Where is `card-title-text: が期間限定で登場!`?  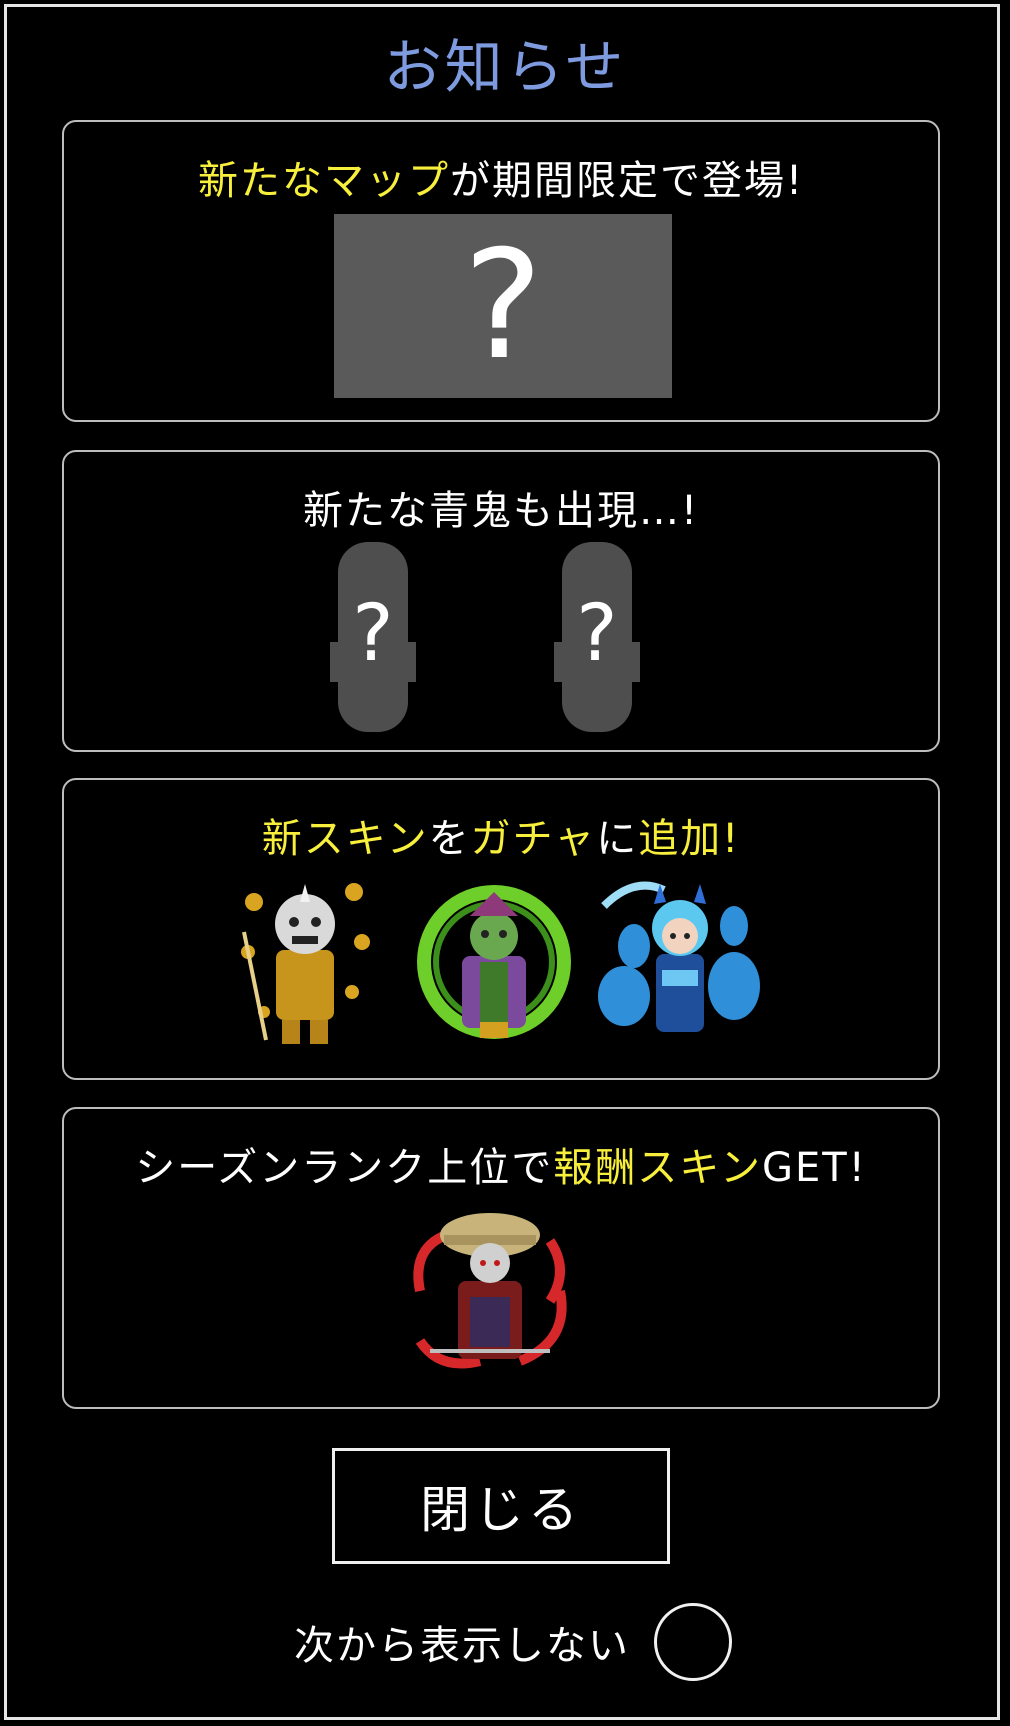 card-title-text: が期間限定で登場! is located at coordinates (627, 181).